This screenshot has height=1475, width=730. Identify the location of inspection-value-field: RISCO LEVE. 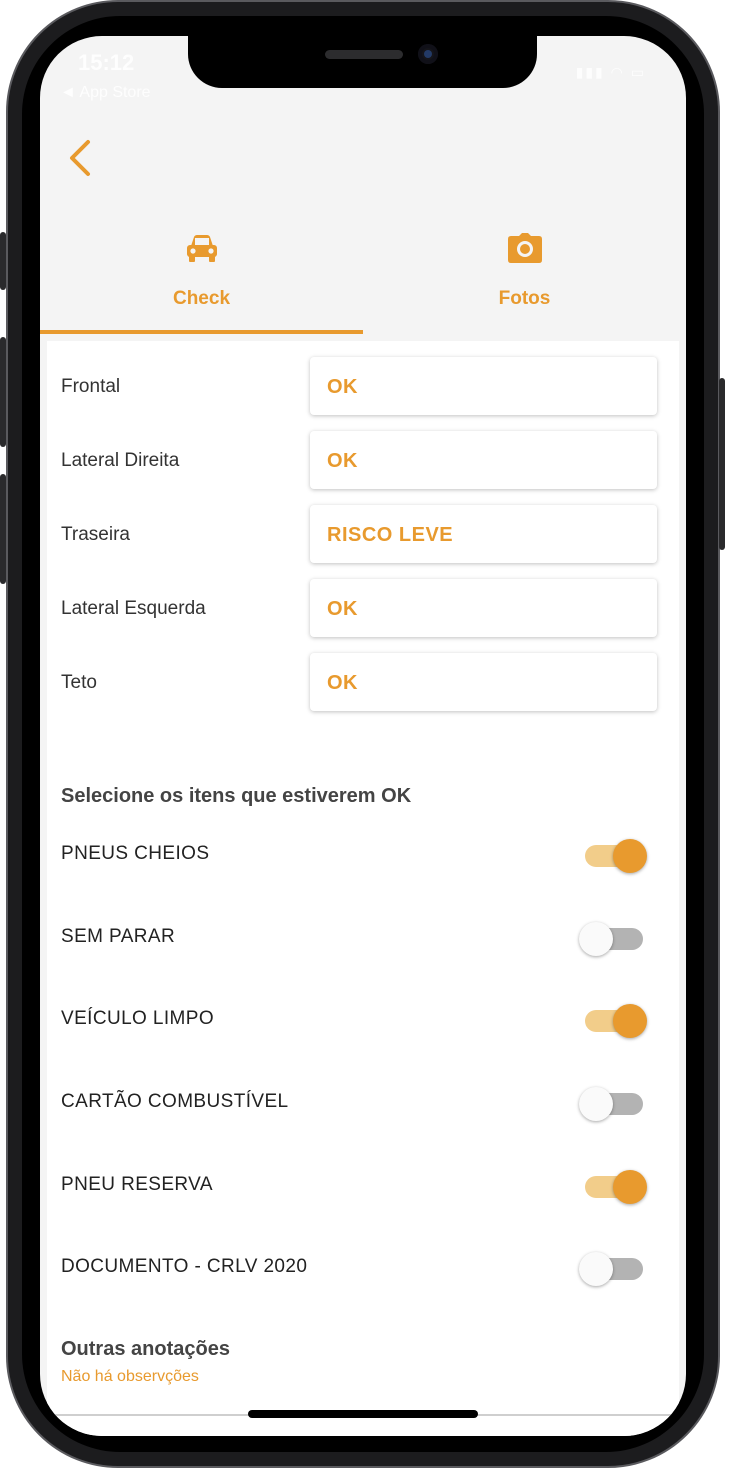
(483, 534).